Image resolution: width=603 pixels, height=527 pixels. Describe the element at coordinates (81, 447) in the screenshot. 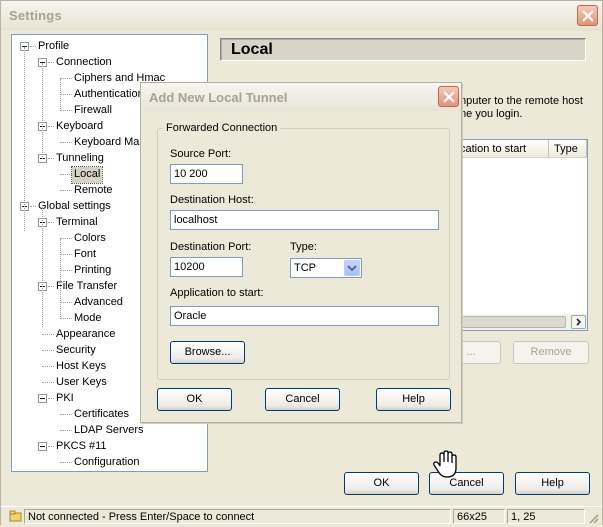

I see `tree-item-pkcs-11: PKCS #11` at that location.